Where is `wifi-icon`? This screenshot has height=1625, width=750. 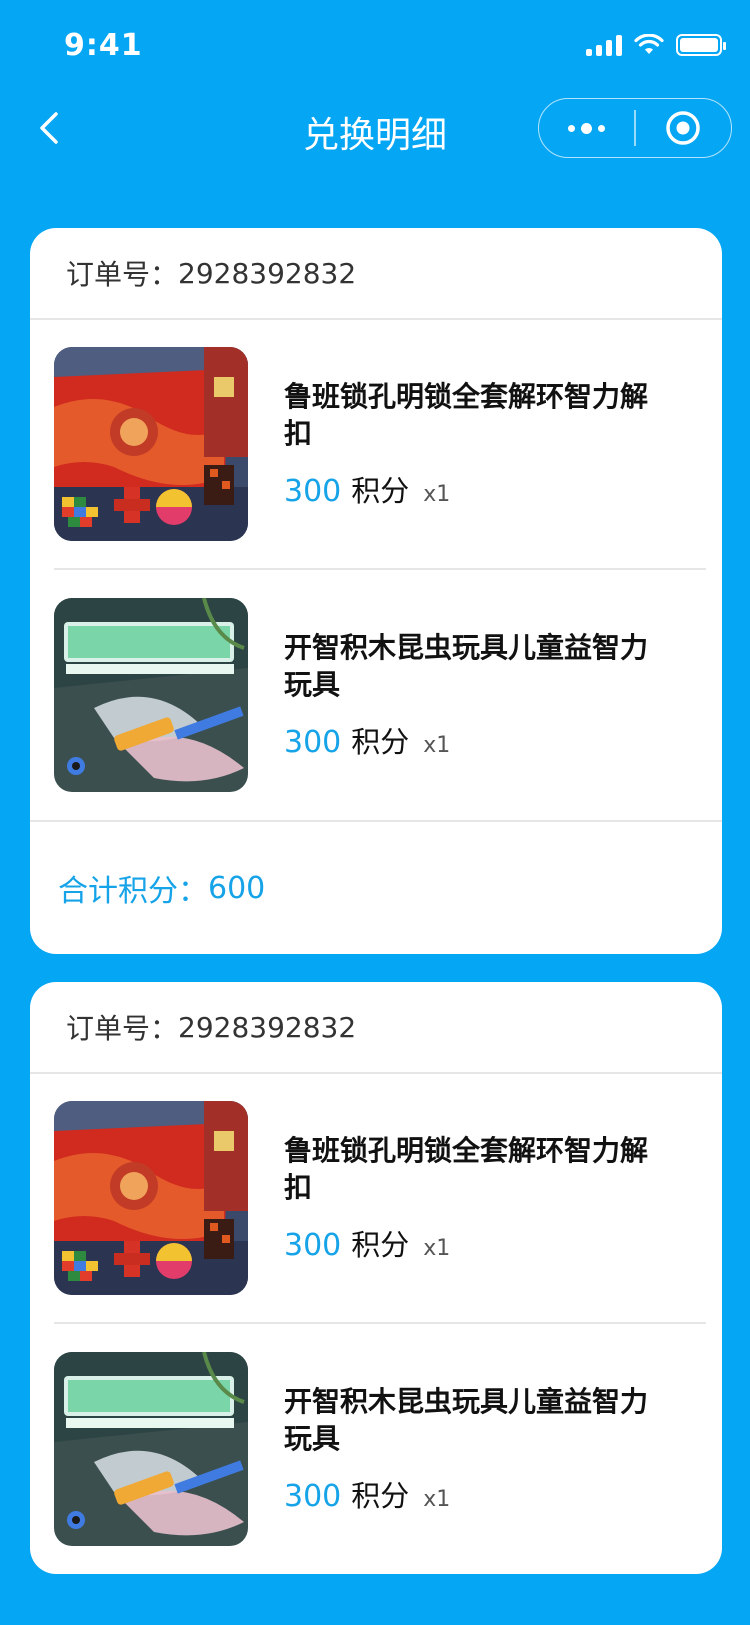 wifi-icon is located at coordinates (649, 44).